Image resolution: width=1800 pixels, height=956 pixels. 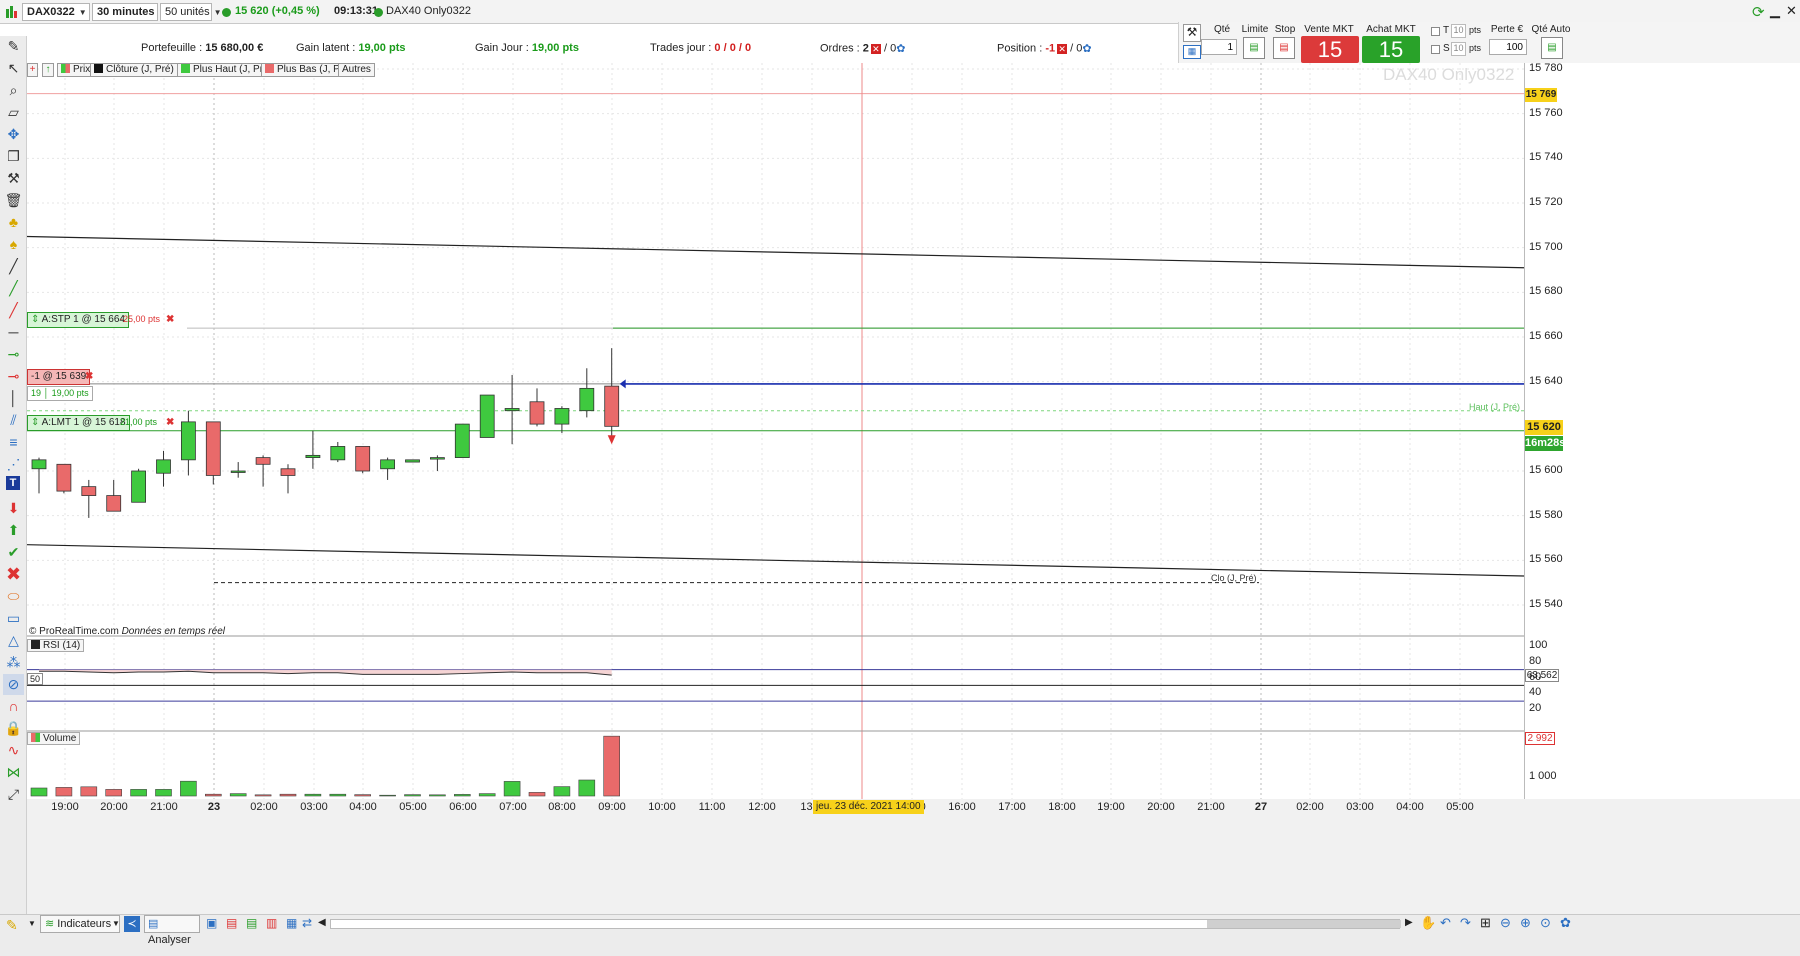 I want to click on buy-market-button: 15 620, so click(x=1391, y=62).